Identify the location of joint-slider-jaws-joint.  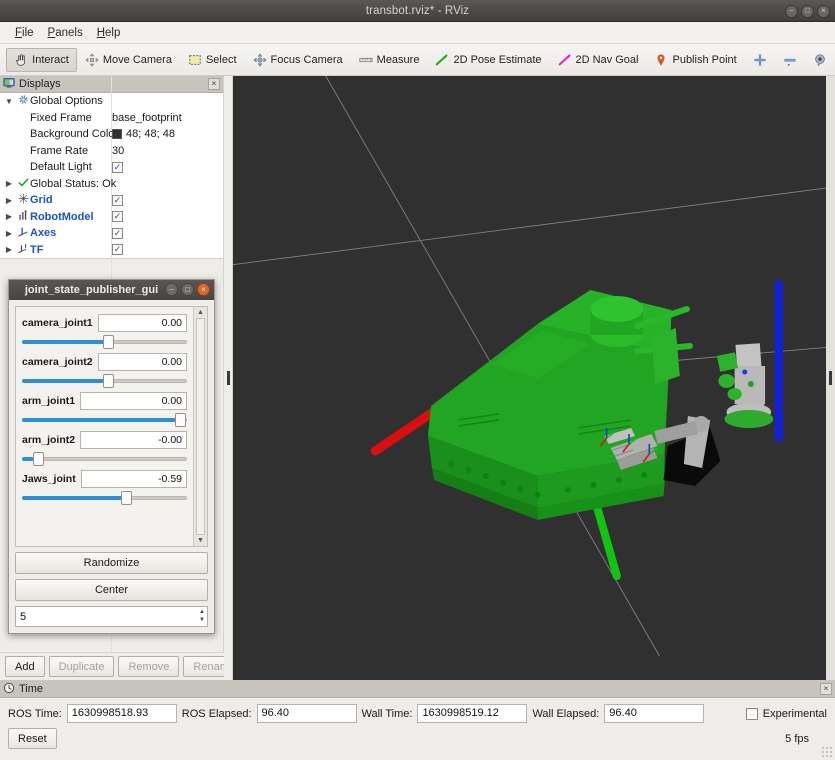
(104, 498).